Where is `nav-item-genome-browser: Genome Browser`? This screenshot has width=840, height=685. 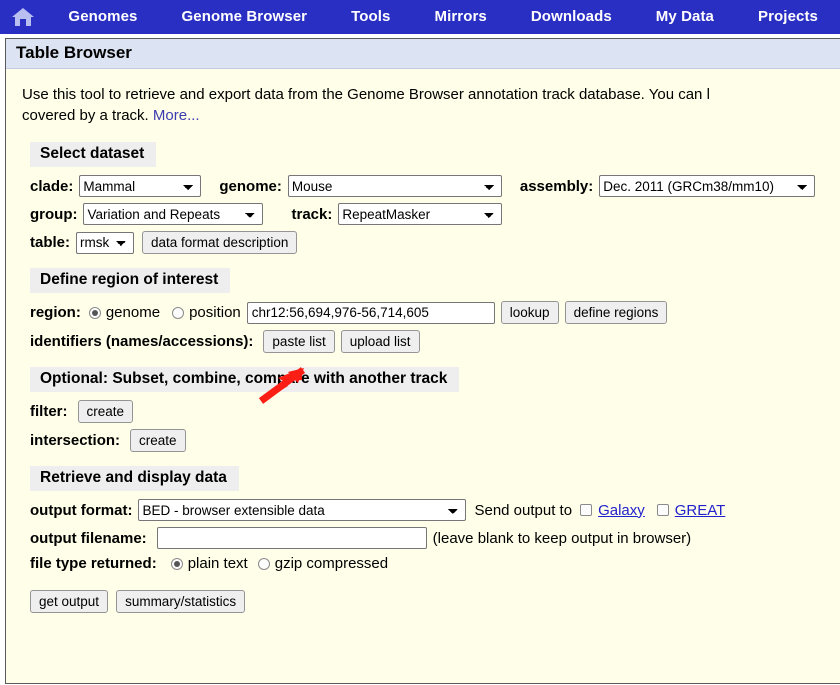
nav-item-genome-browser: Genome Browser is located at coordinates (244, 17).